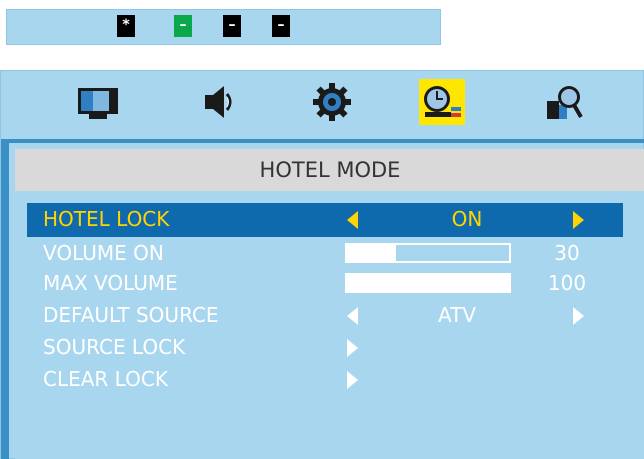 This screenshot has width=644, height=459. Describe the element at coordinates (325, 316) in the screenshot. I see `menu-row-default-source: DEFAULT SOURCE ATV` at that location.